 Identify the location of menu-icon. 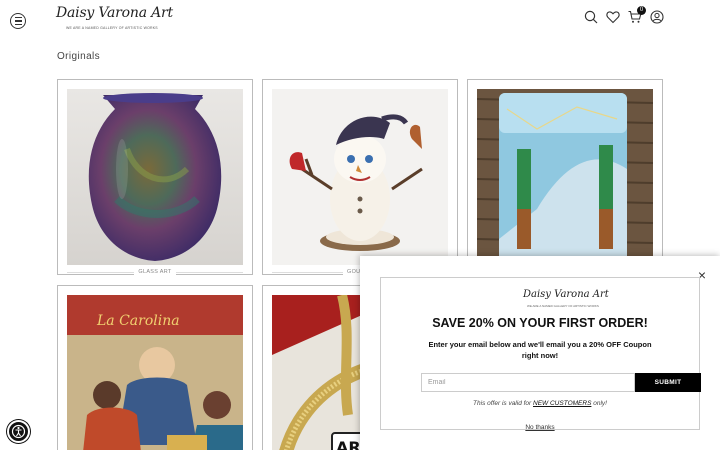
(18, 21).